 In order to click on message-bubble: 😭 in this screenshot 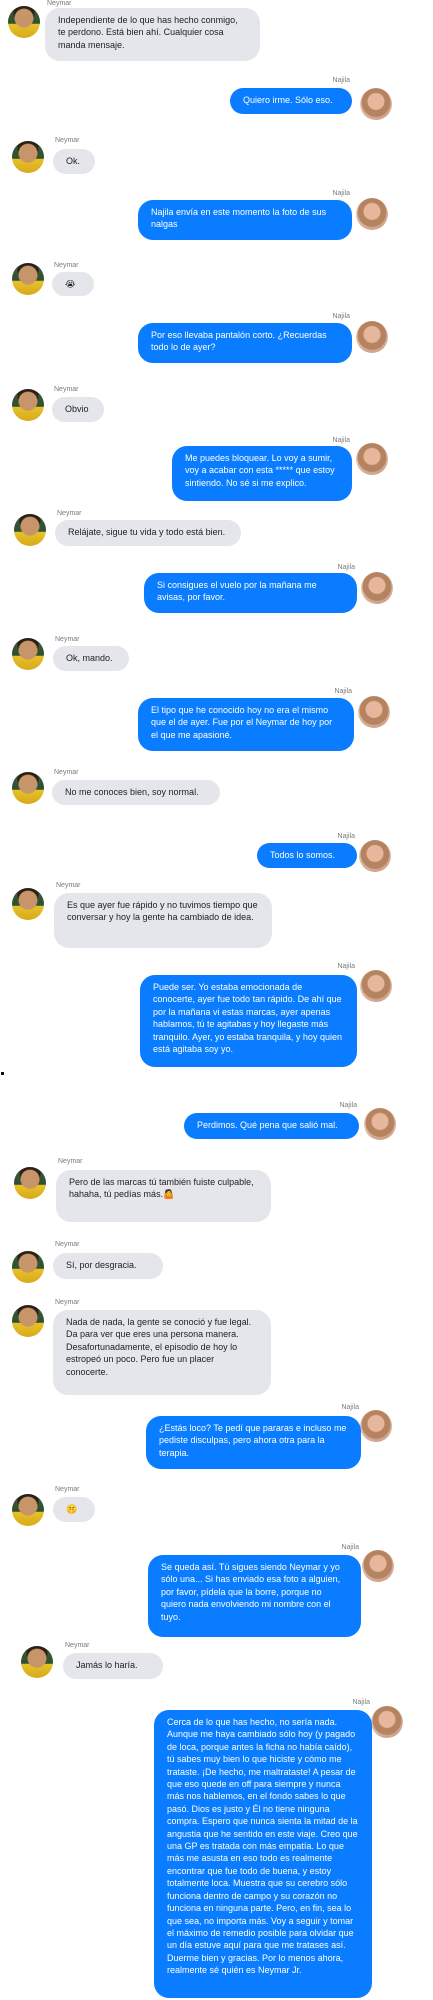, I will do `click(73, 284)`.